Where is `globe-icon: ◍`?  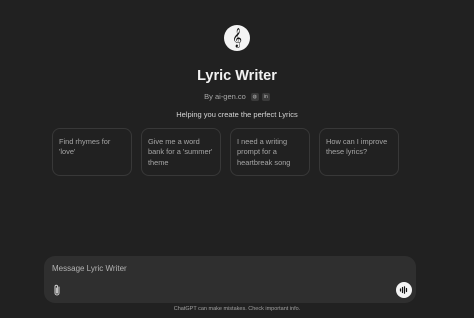 globe-icon: ◍ is located at coordinates (254, 96).